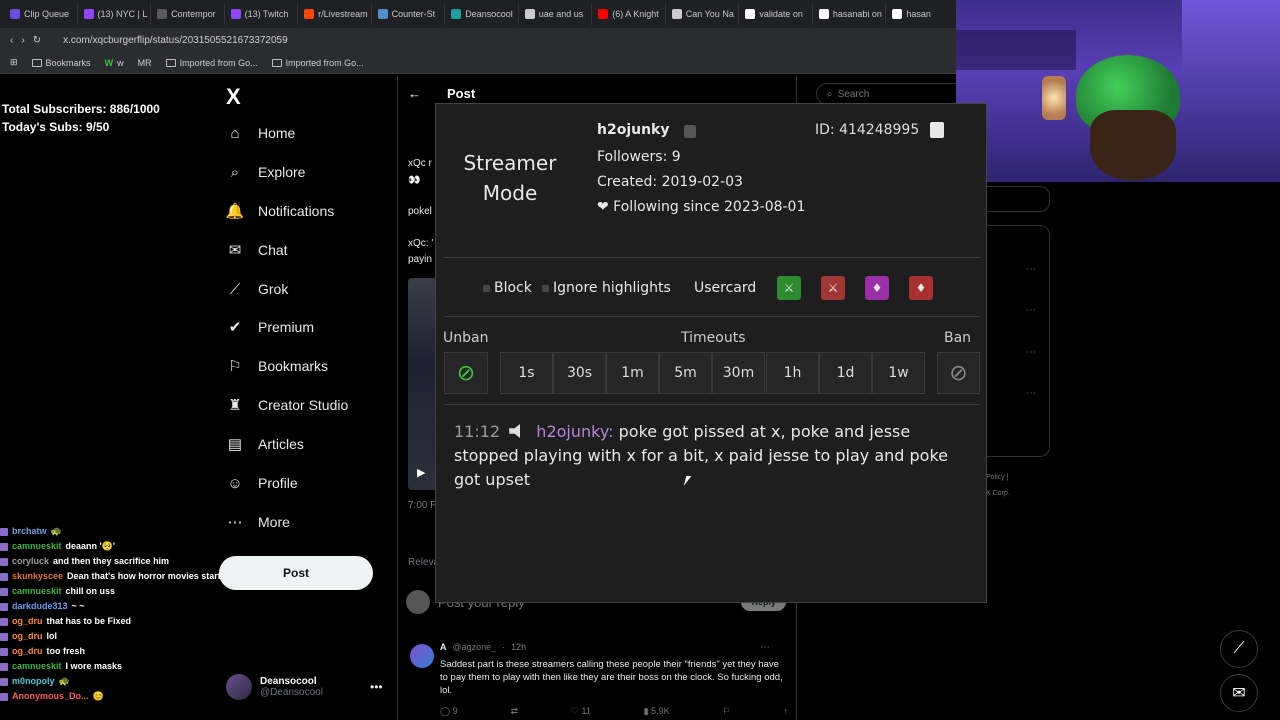  What do you see at coordinates (422, 656) in the screenshot?
I see `avatar` at bounding box center [422, 656].